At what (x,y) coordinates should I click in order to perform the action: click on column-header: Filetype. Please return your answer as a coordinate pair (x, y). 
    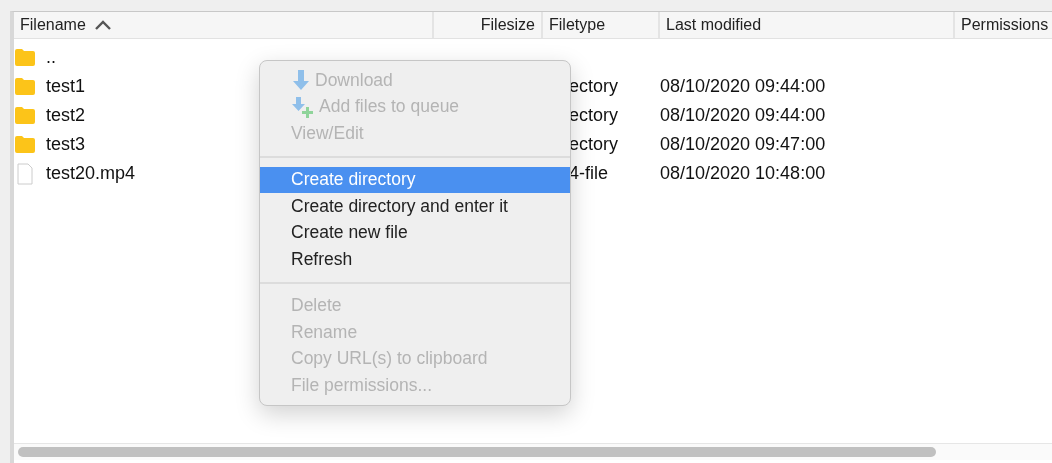
    Looking at the image, I should click on (599, 25).